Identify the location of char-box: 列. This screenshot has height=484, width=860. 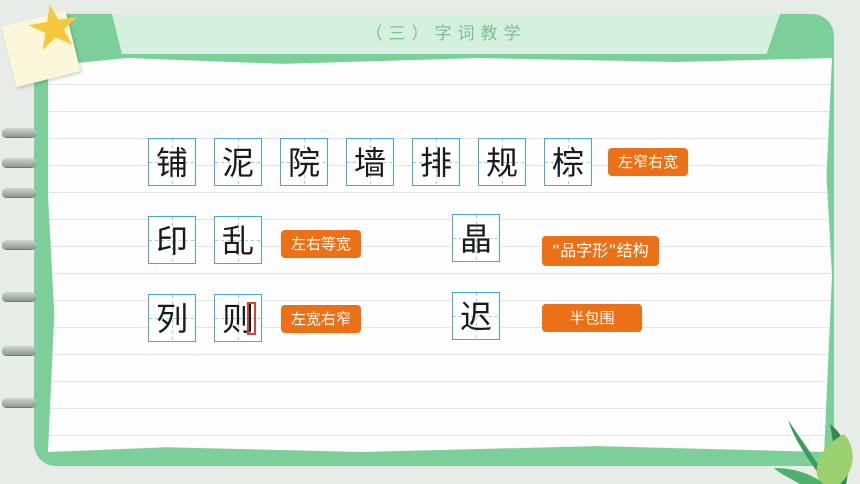
(172, 318).